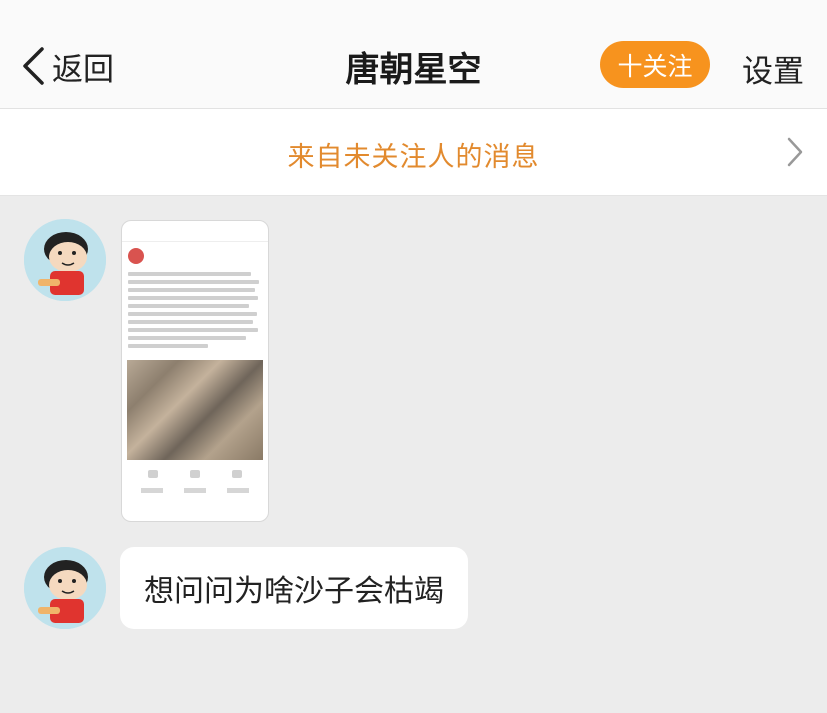 Image resolution: width=827 pixels, height=713 pixels. I want to click on chevron-right-icon, so click(795, 152).